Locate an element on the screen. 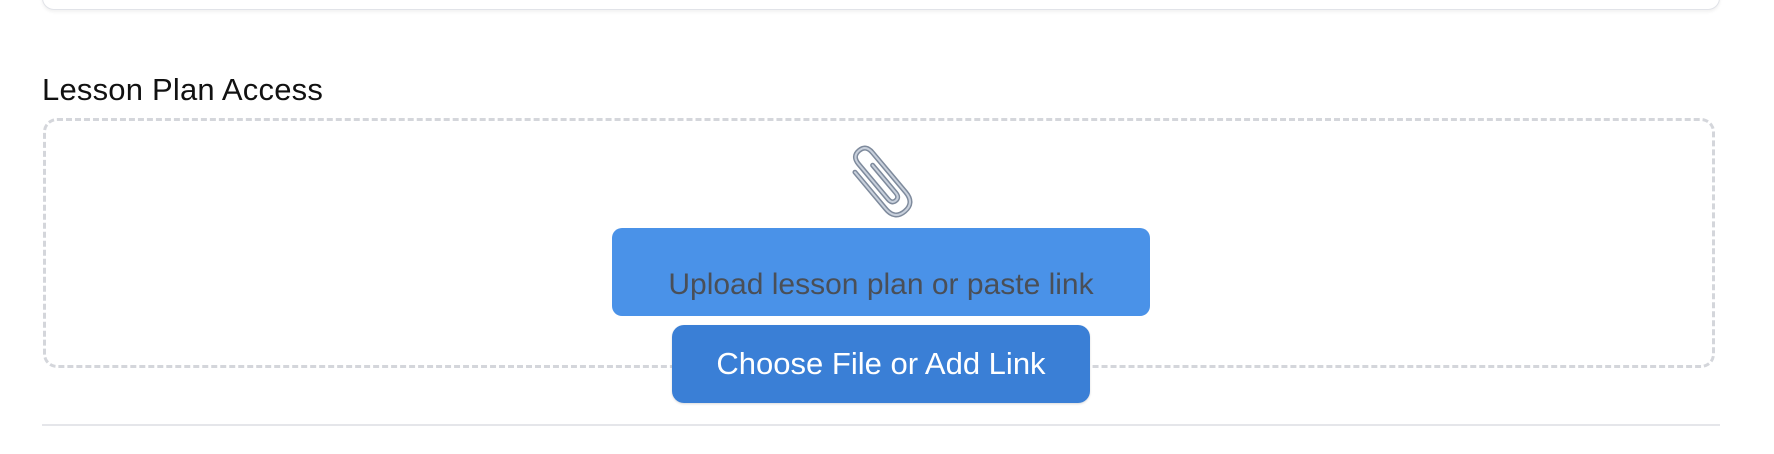  paperclip-icon is located at coordinates (881, 183).